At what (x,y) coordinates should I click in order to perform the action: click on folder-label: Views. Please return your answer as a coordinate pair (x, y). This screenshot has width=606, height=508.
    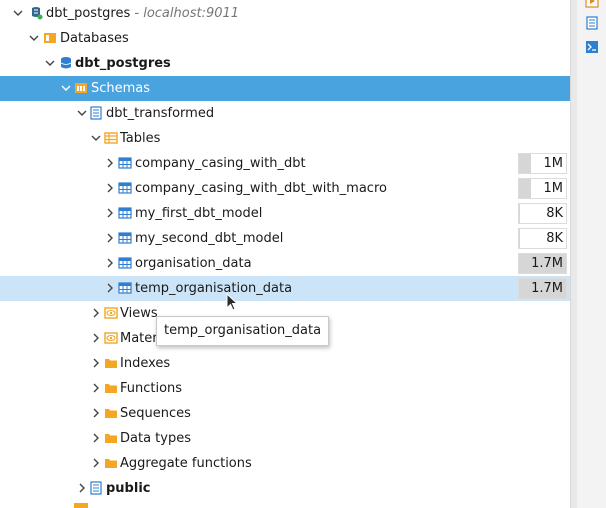
    Looking at the image, I should click on (139, 313).